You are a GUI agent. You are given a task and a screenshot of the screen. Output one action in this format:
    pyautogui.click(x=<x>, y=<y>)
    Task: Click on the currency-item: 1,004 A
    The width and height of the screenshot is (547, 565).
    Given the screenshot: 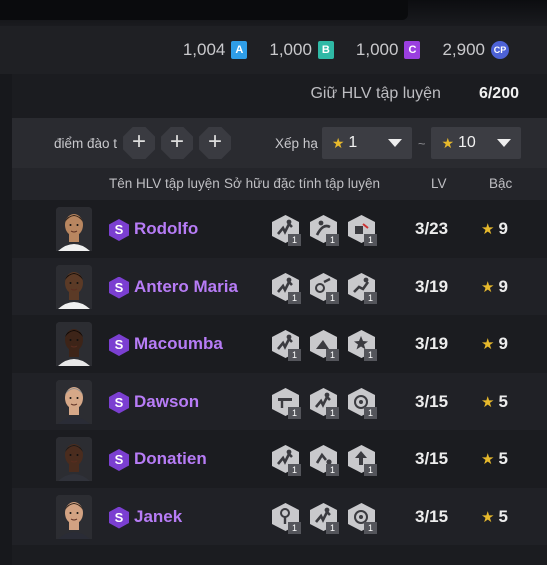 What is the action you would take?
    pyautogui.click(x=215, y=50)
    